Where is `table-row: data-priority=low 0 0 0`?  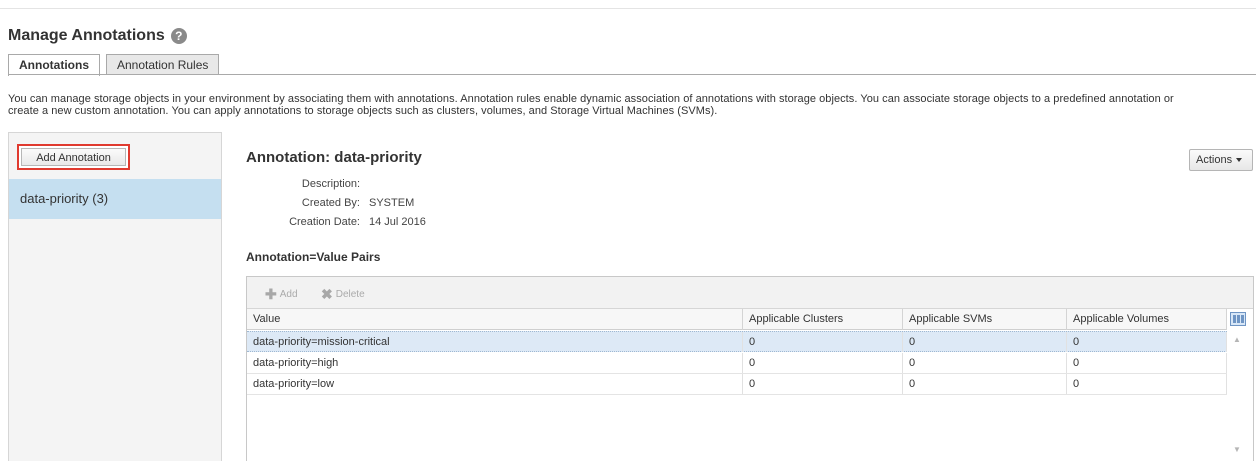 table-row: data-priority=low 0 0 0 is located at coordinates (737, 384).